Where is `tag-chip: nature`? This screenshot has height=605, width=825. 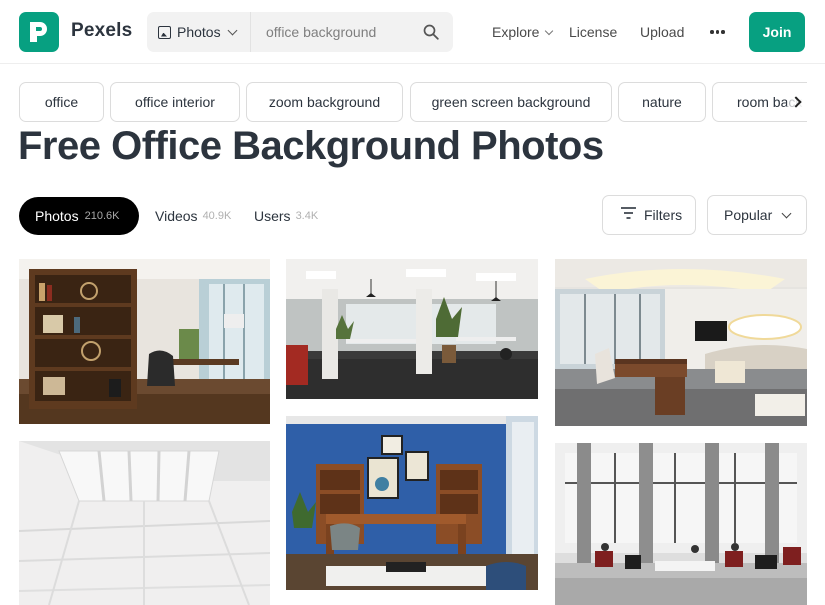
tag-chip: nature is located at coordinates (662, 102).